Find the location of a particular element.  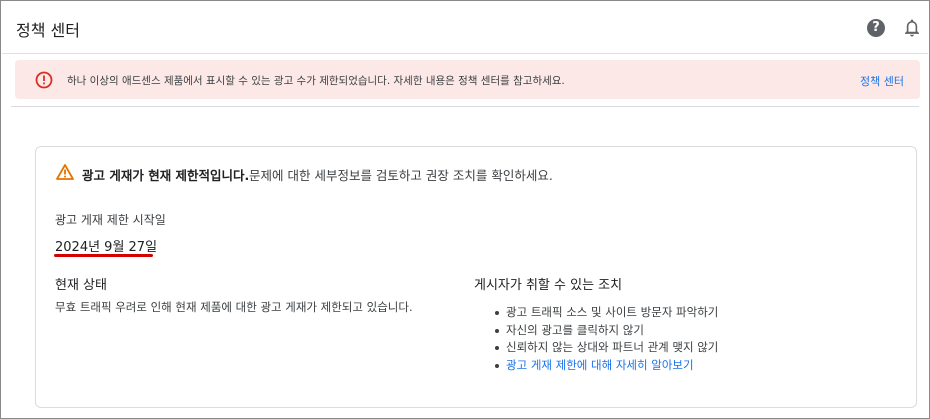

publisher-actions-title: 게시자가 취할 수 있는 조치 is located at coordinates (548, 285).